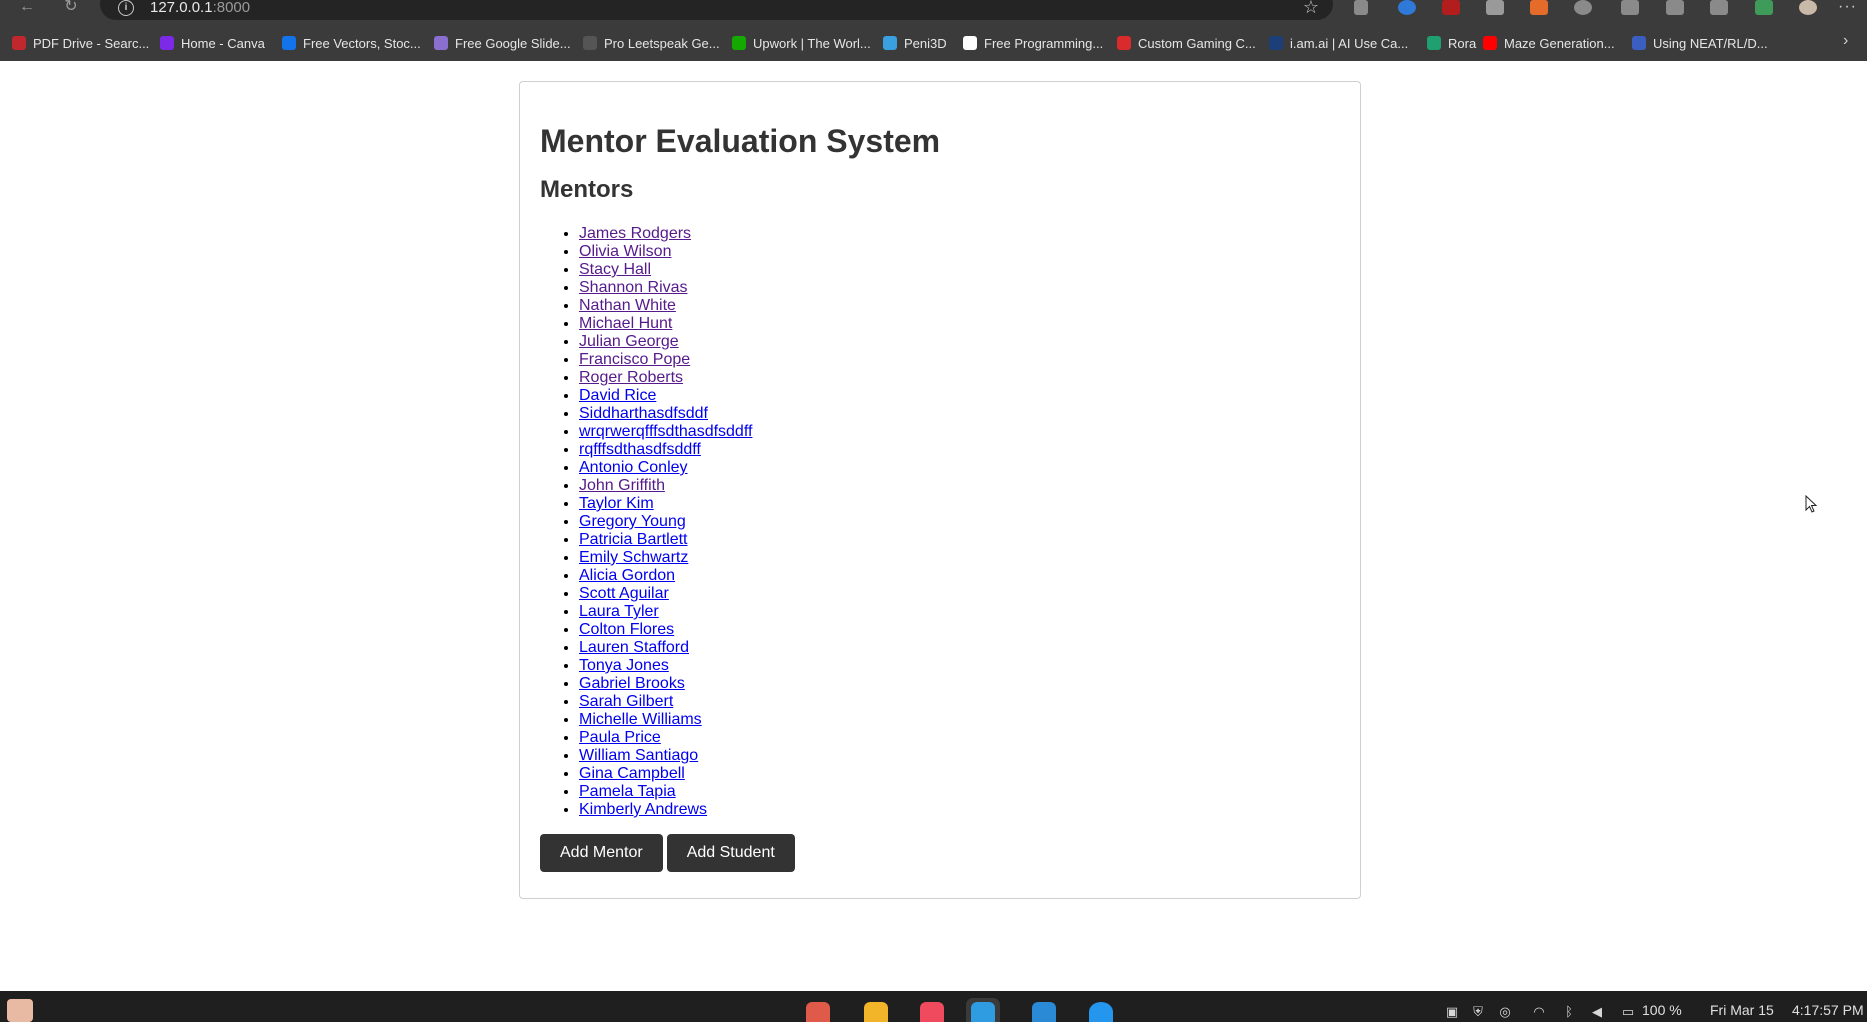 The image size is (1867, 1022). Describe the element at coordinates (633, 557) in the screenshot. I see `mentor-link: Emily Schwartz` at that location.